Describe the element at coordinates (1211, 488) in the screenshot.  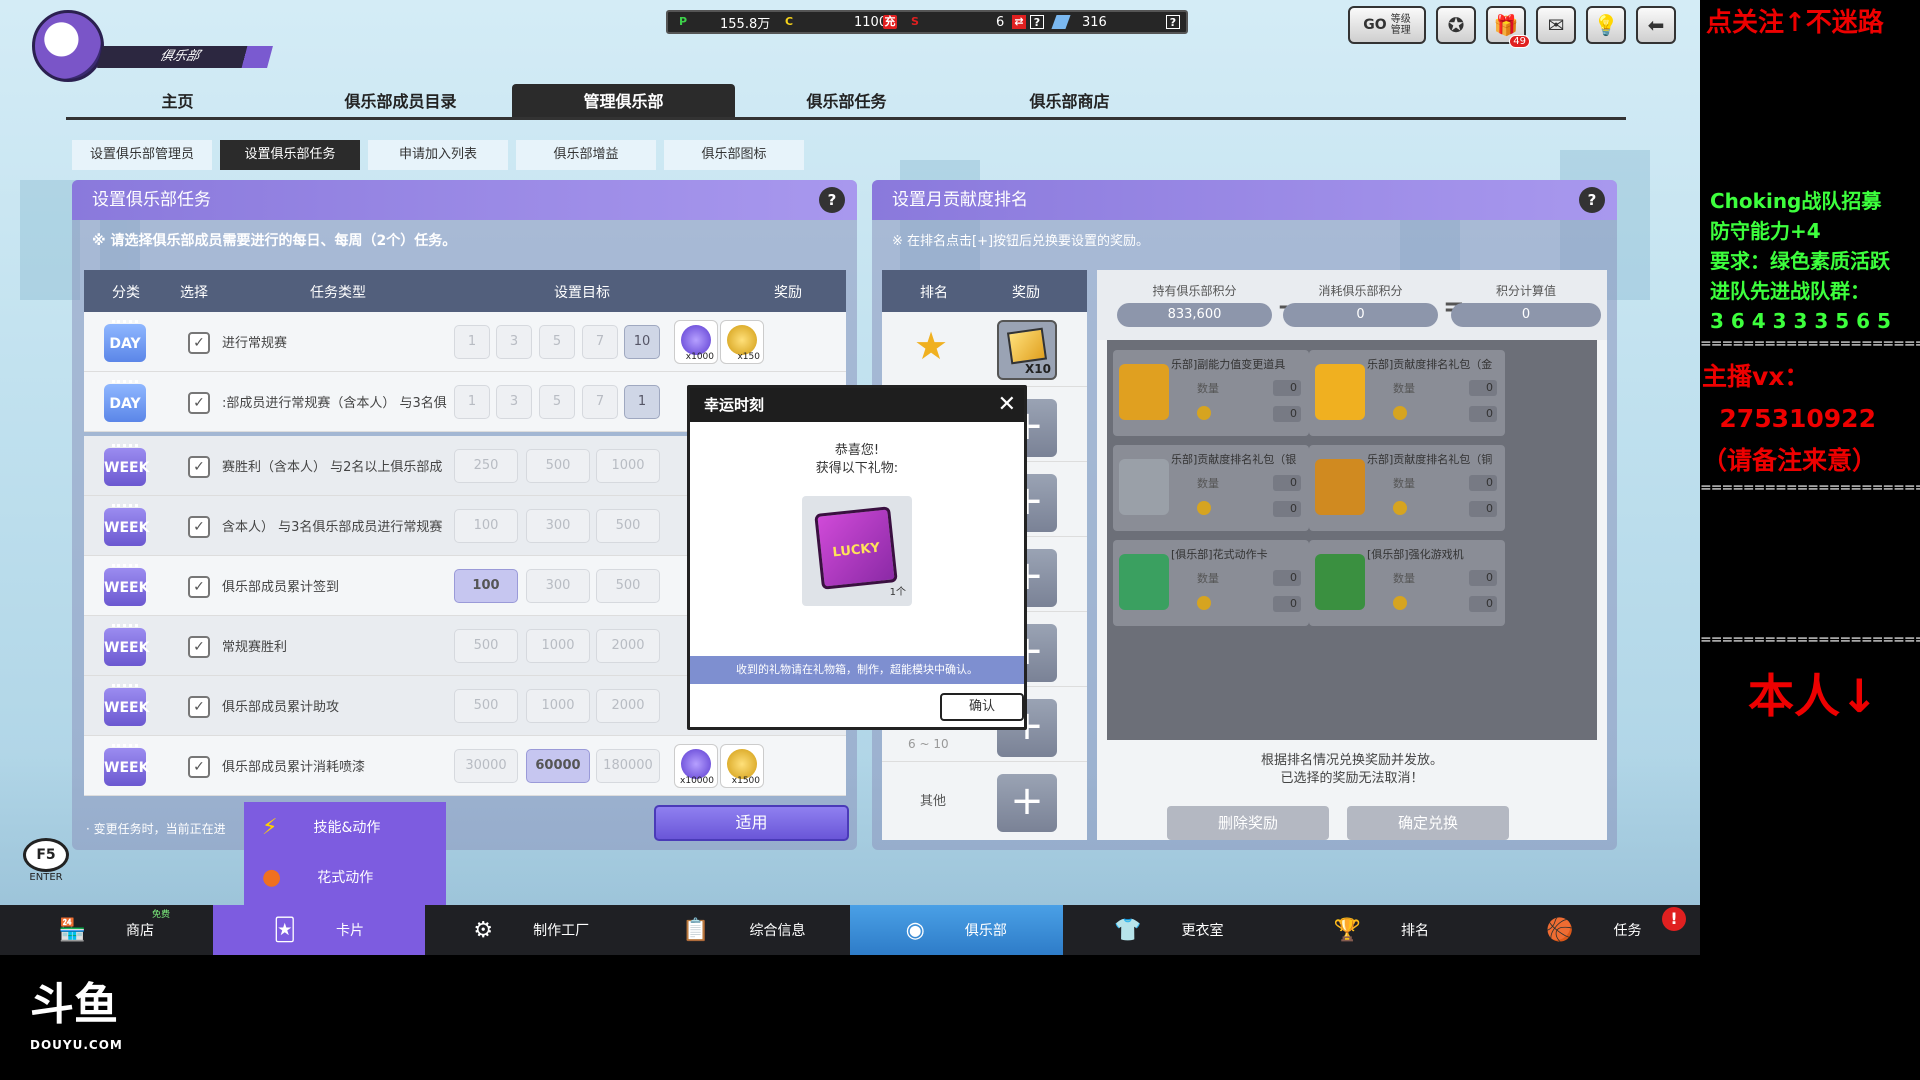
I see `reward-item-card: 乐部]贡献度排名礼包（银 数量 0 0` at that location.